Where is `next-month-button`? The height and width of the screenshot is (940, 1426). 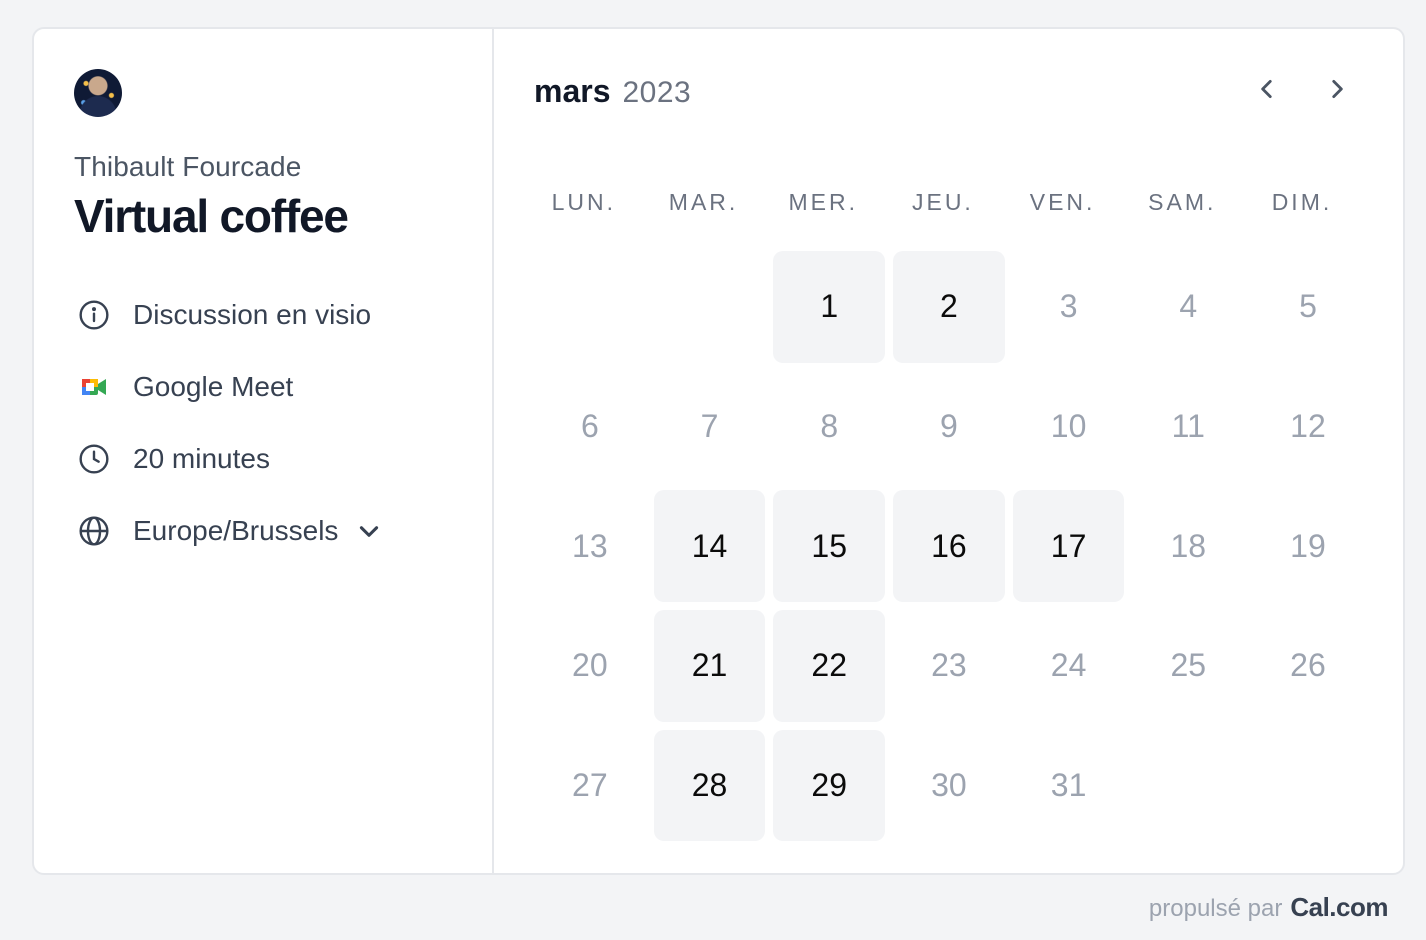 next-month-button is located at coordinates (1337, 89).